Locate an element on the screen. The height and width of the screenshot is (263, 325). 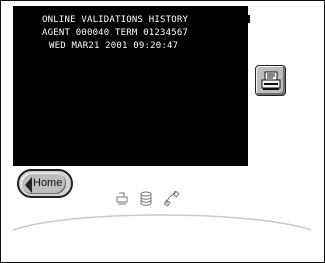
printer-status-icon is located at coordinates (122, 198).